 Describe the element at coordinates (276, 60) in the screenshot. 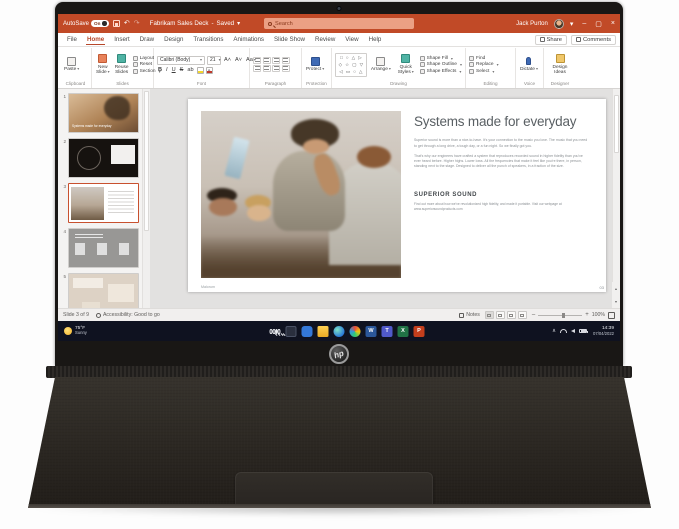

I see `indent-decrease-button` at that location.